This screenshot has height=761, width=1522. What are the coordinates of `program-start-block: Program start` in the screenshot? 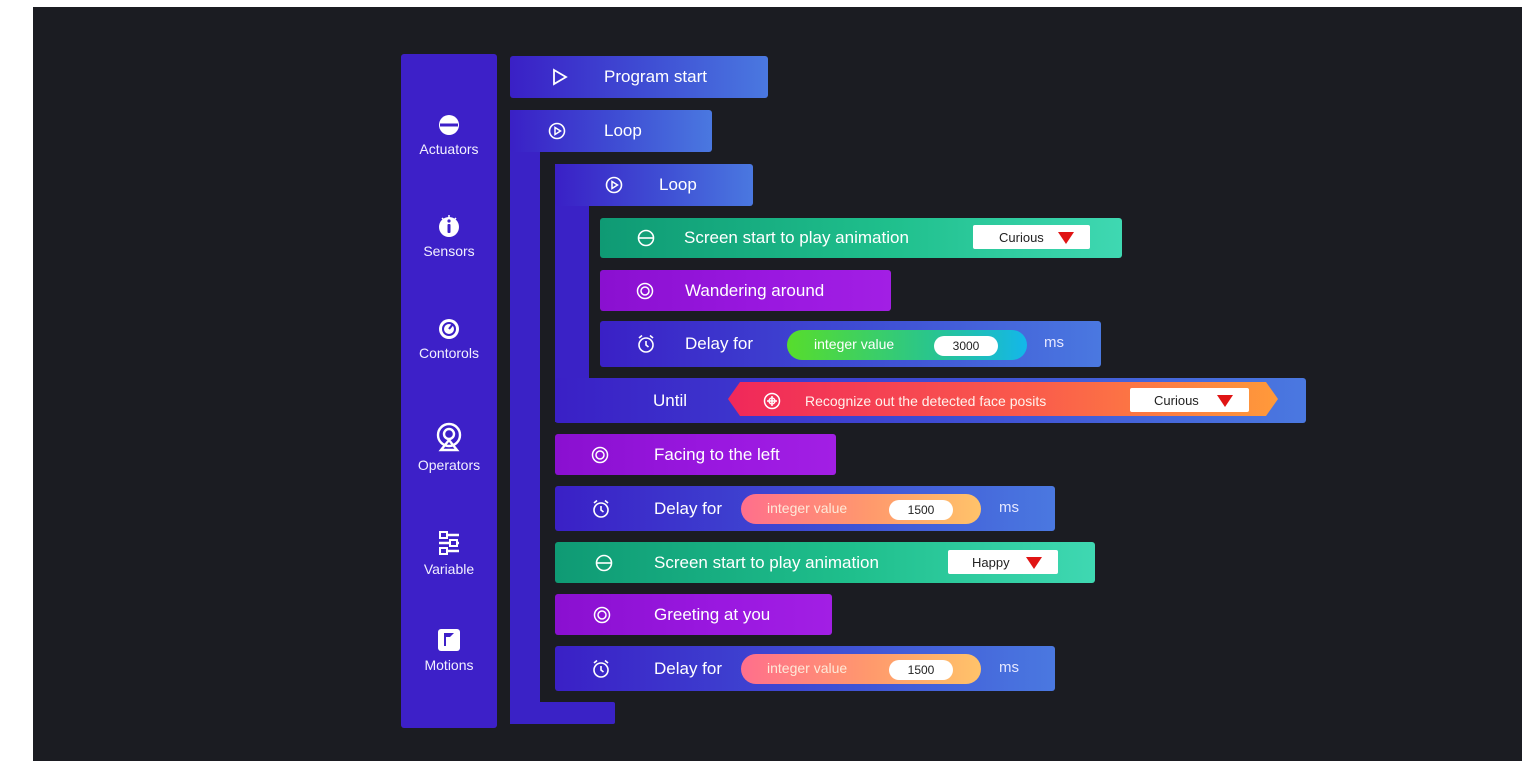 It's located at (639, 77).